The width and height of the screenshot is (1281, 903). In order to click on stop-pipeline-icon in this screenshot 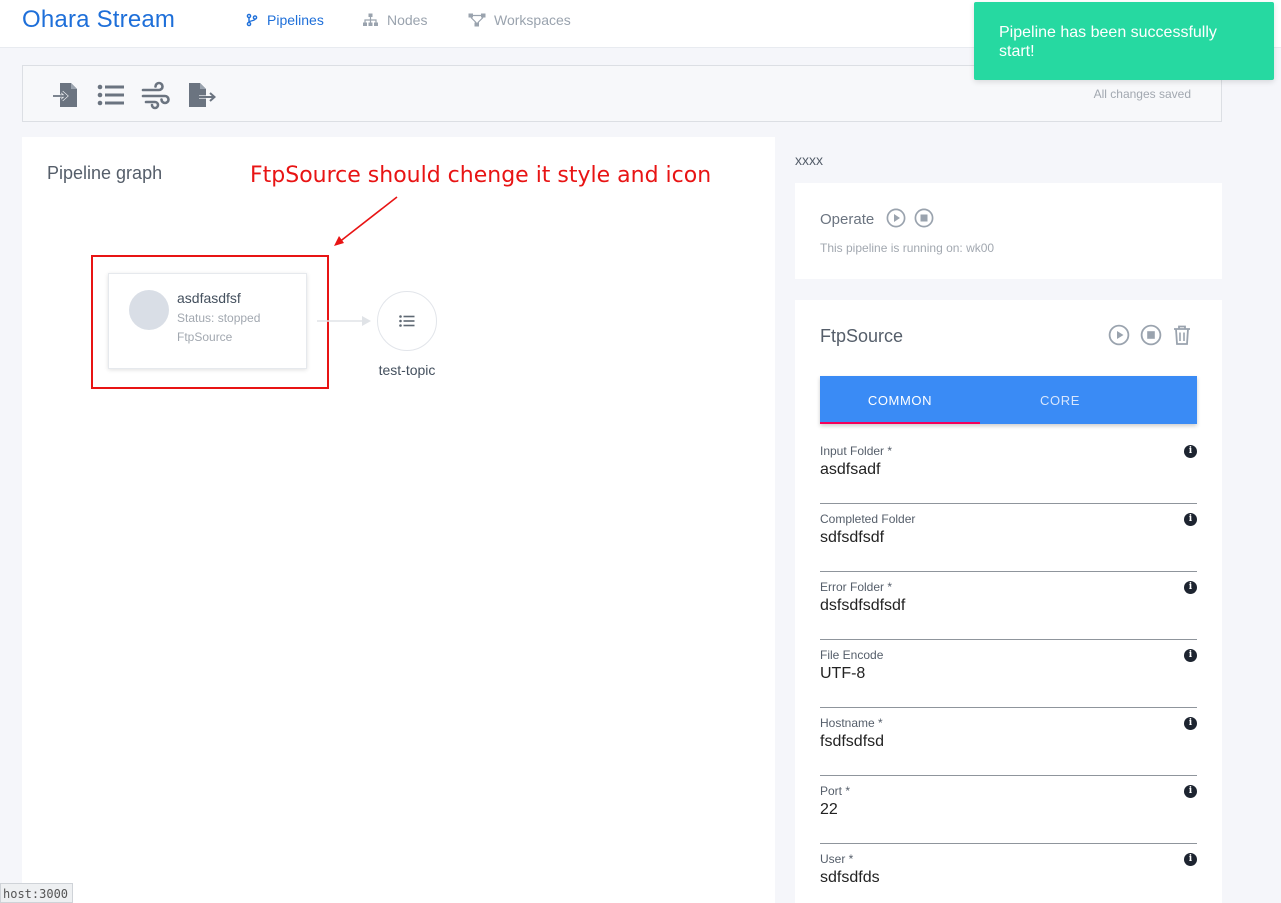, I will do `click(924, 218)`.